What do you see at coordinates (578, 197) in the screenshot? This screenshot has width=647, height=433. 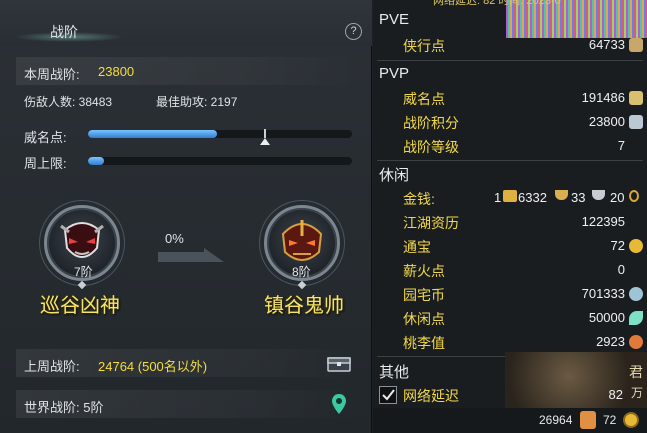 I see `silver-amount: 33` at bounding box center [578, 197].